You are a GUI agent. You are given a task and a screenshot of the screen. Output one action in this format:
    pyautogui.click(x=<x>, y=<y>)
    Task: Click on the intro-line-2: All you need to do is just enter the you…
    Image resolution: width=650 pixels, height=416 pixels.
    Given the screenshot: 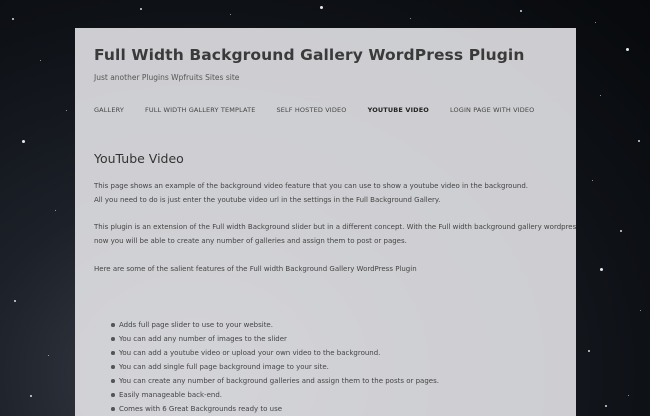 What is the action you would take?
    pyautogui.click(x=267, y=199)
    